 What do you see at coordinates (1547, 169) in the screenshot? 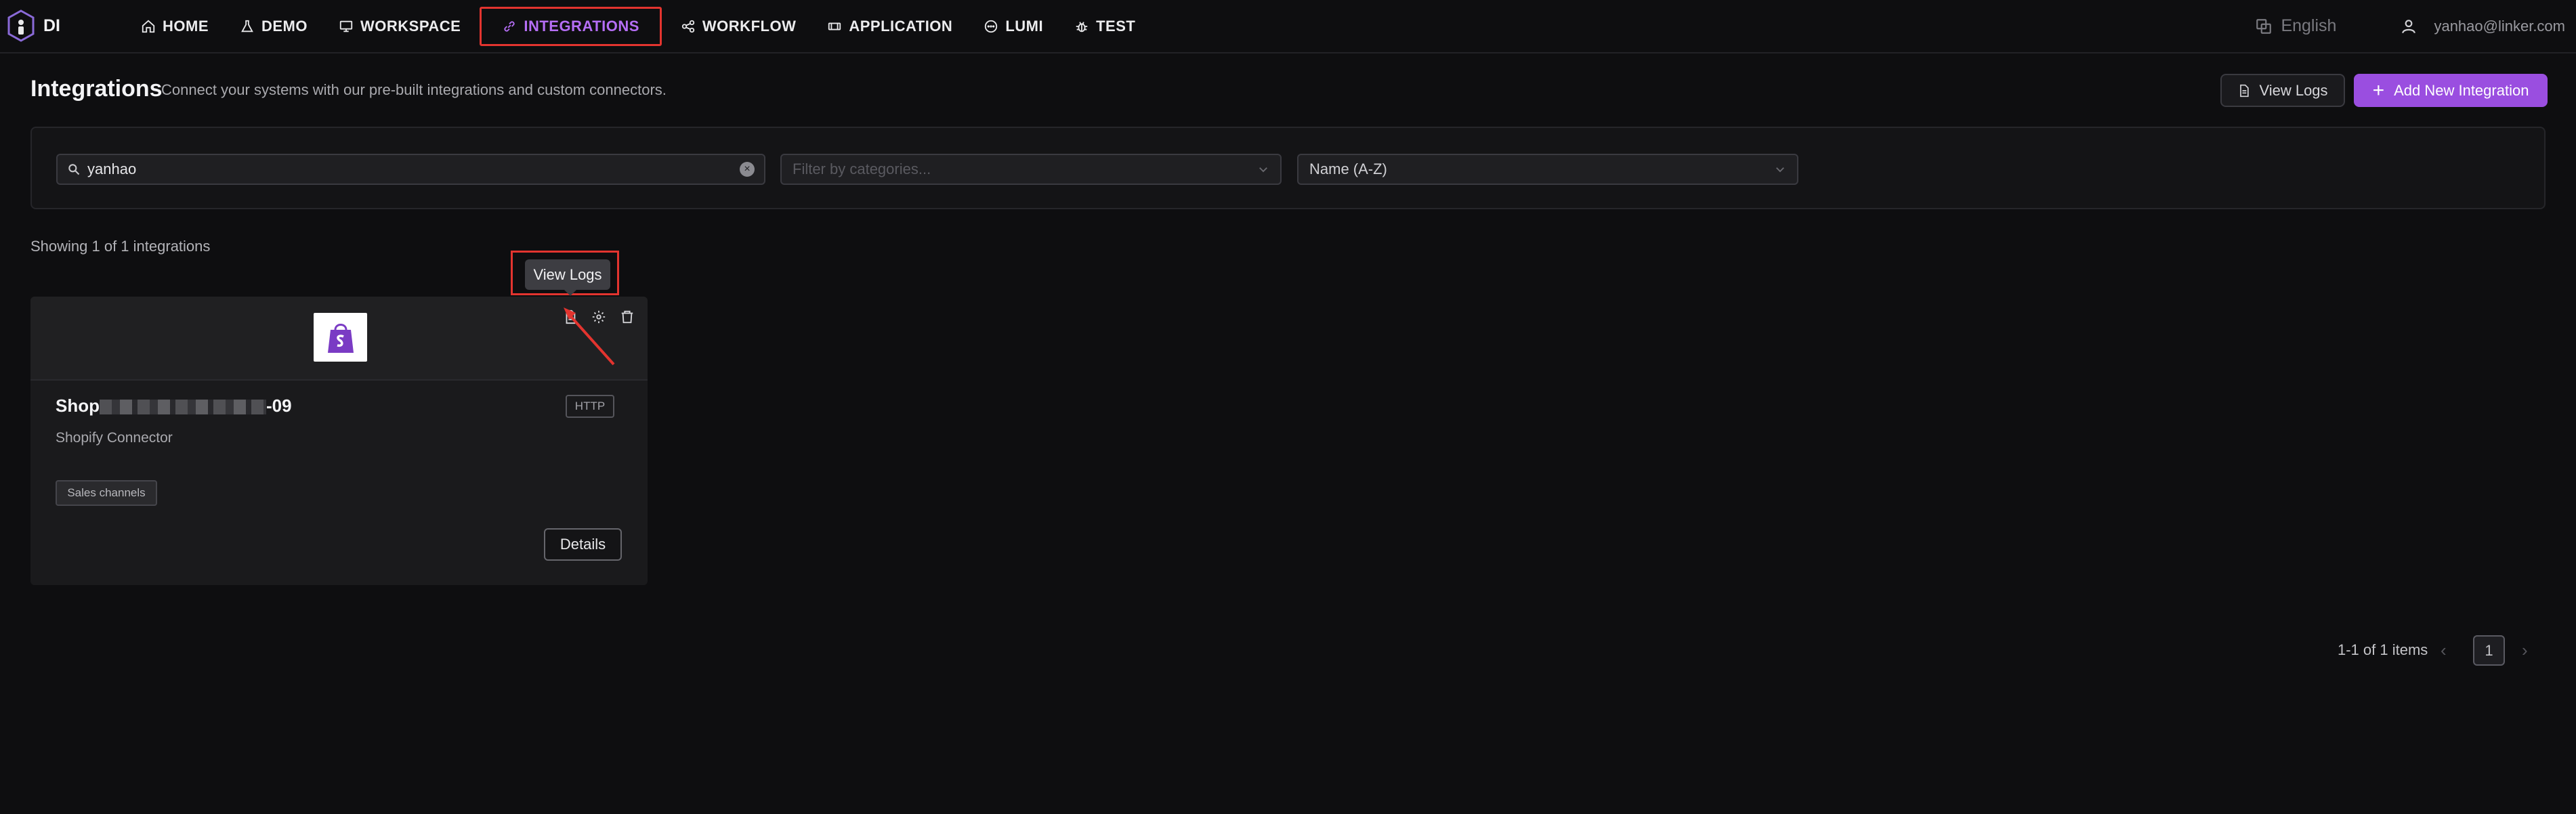
I see `sort-select: Name (A-Z)` at bounding box center [1547, 169].